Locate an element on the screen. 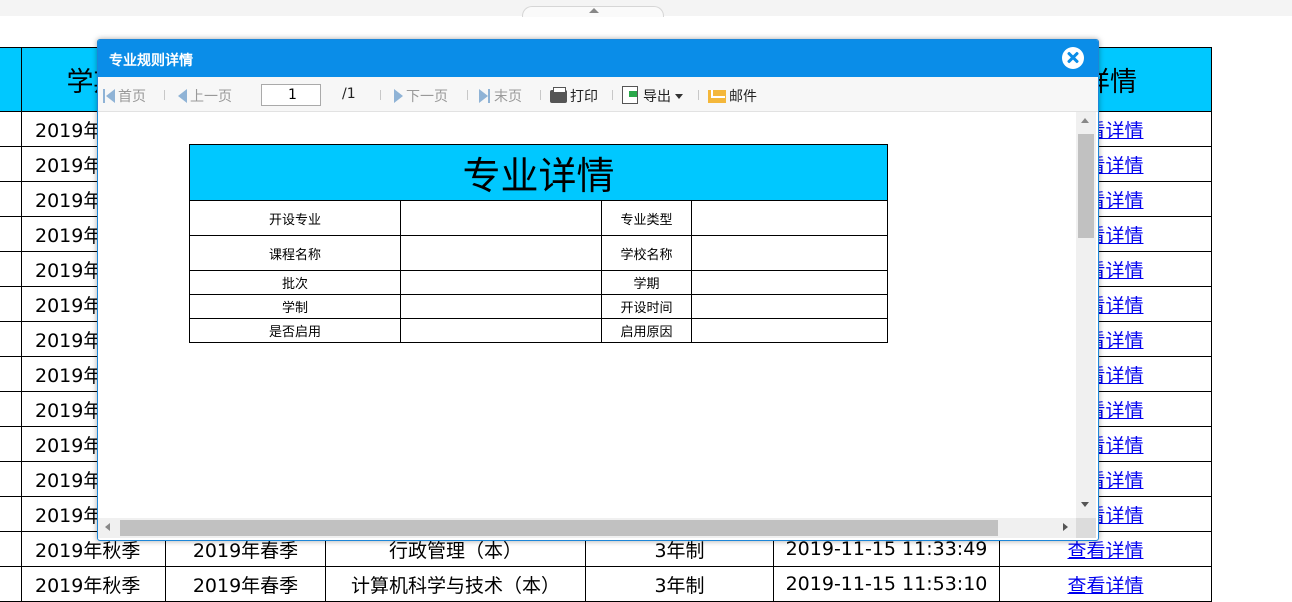 The height and width of the screenshot is (602, 1292). chevron-up-icon is located at coordinates (594, 10).